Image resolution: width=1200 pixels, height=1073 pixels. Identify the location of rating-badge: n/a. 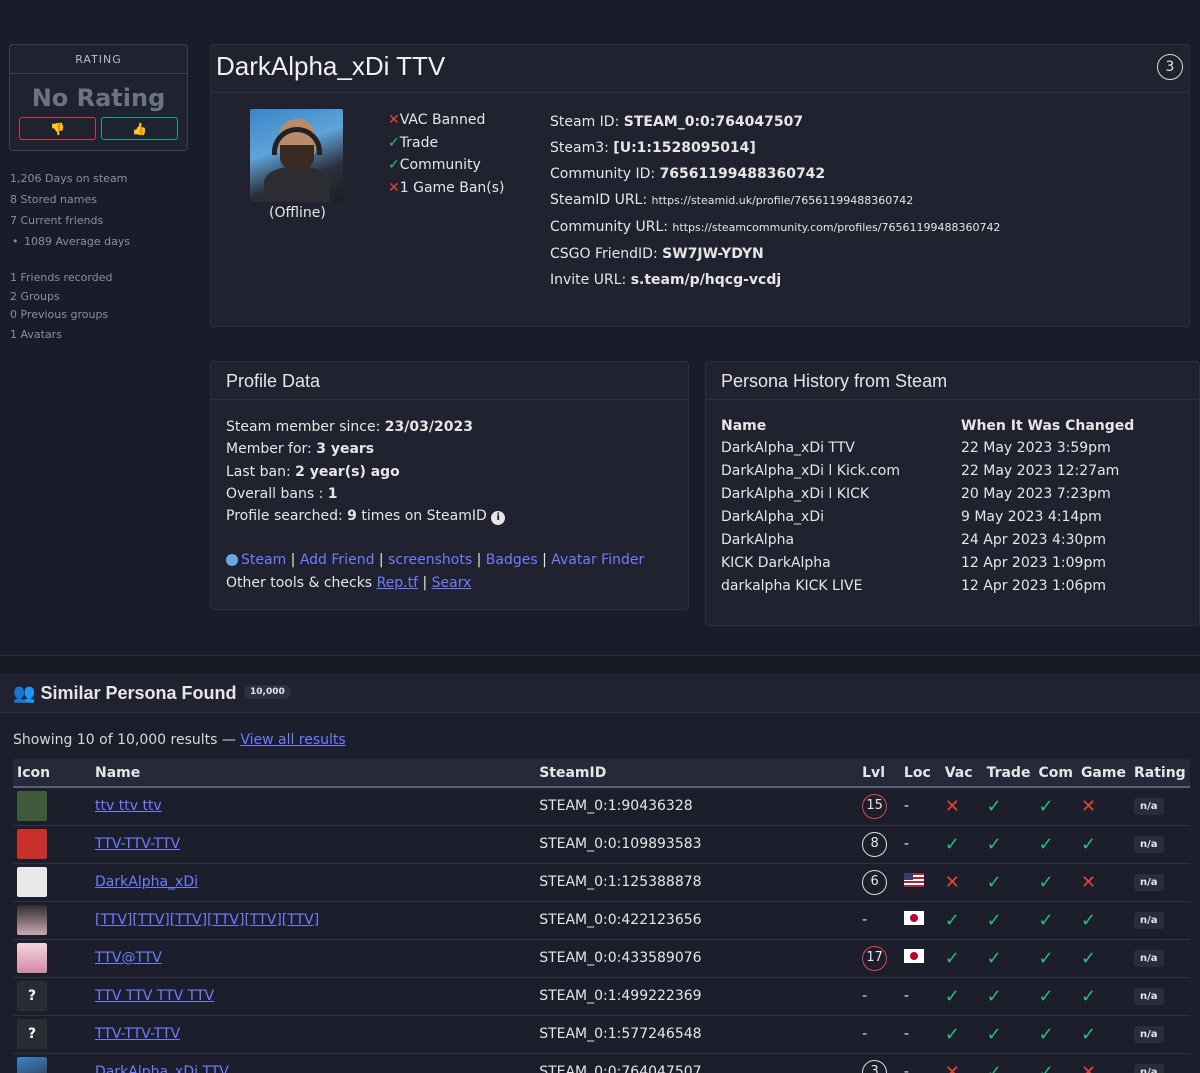
(1148, 844).